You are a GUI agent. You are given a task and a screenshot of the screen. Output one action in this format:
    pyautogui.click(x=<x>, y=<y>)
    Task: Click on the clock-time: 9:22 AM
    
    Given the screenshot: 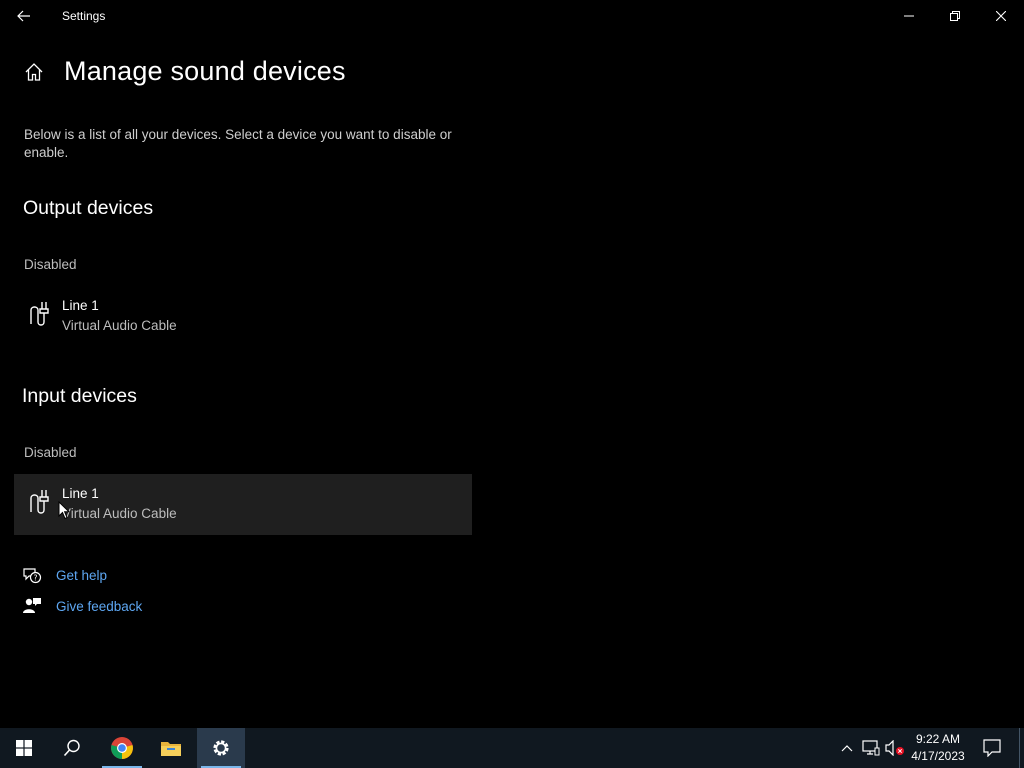 What is the action you would take?
    pyautogui.click(x=938, y=739)
    